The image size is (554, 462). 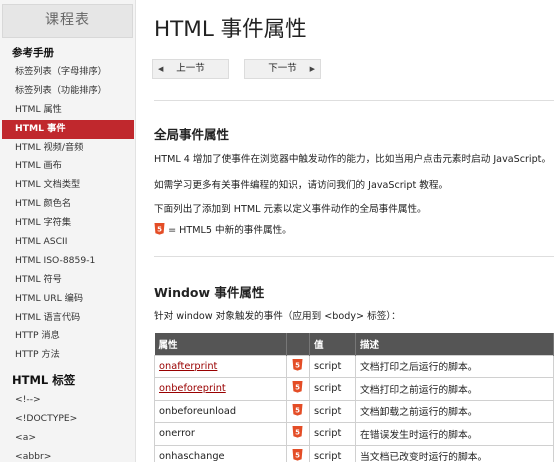 I want to click on event-attribute-name: onhaschange, so click(x=192, y=456).